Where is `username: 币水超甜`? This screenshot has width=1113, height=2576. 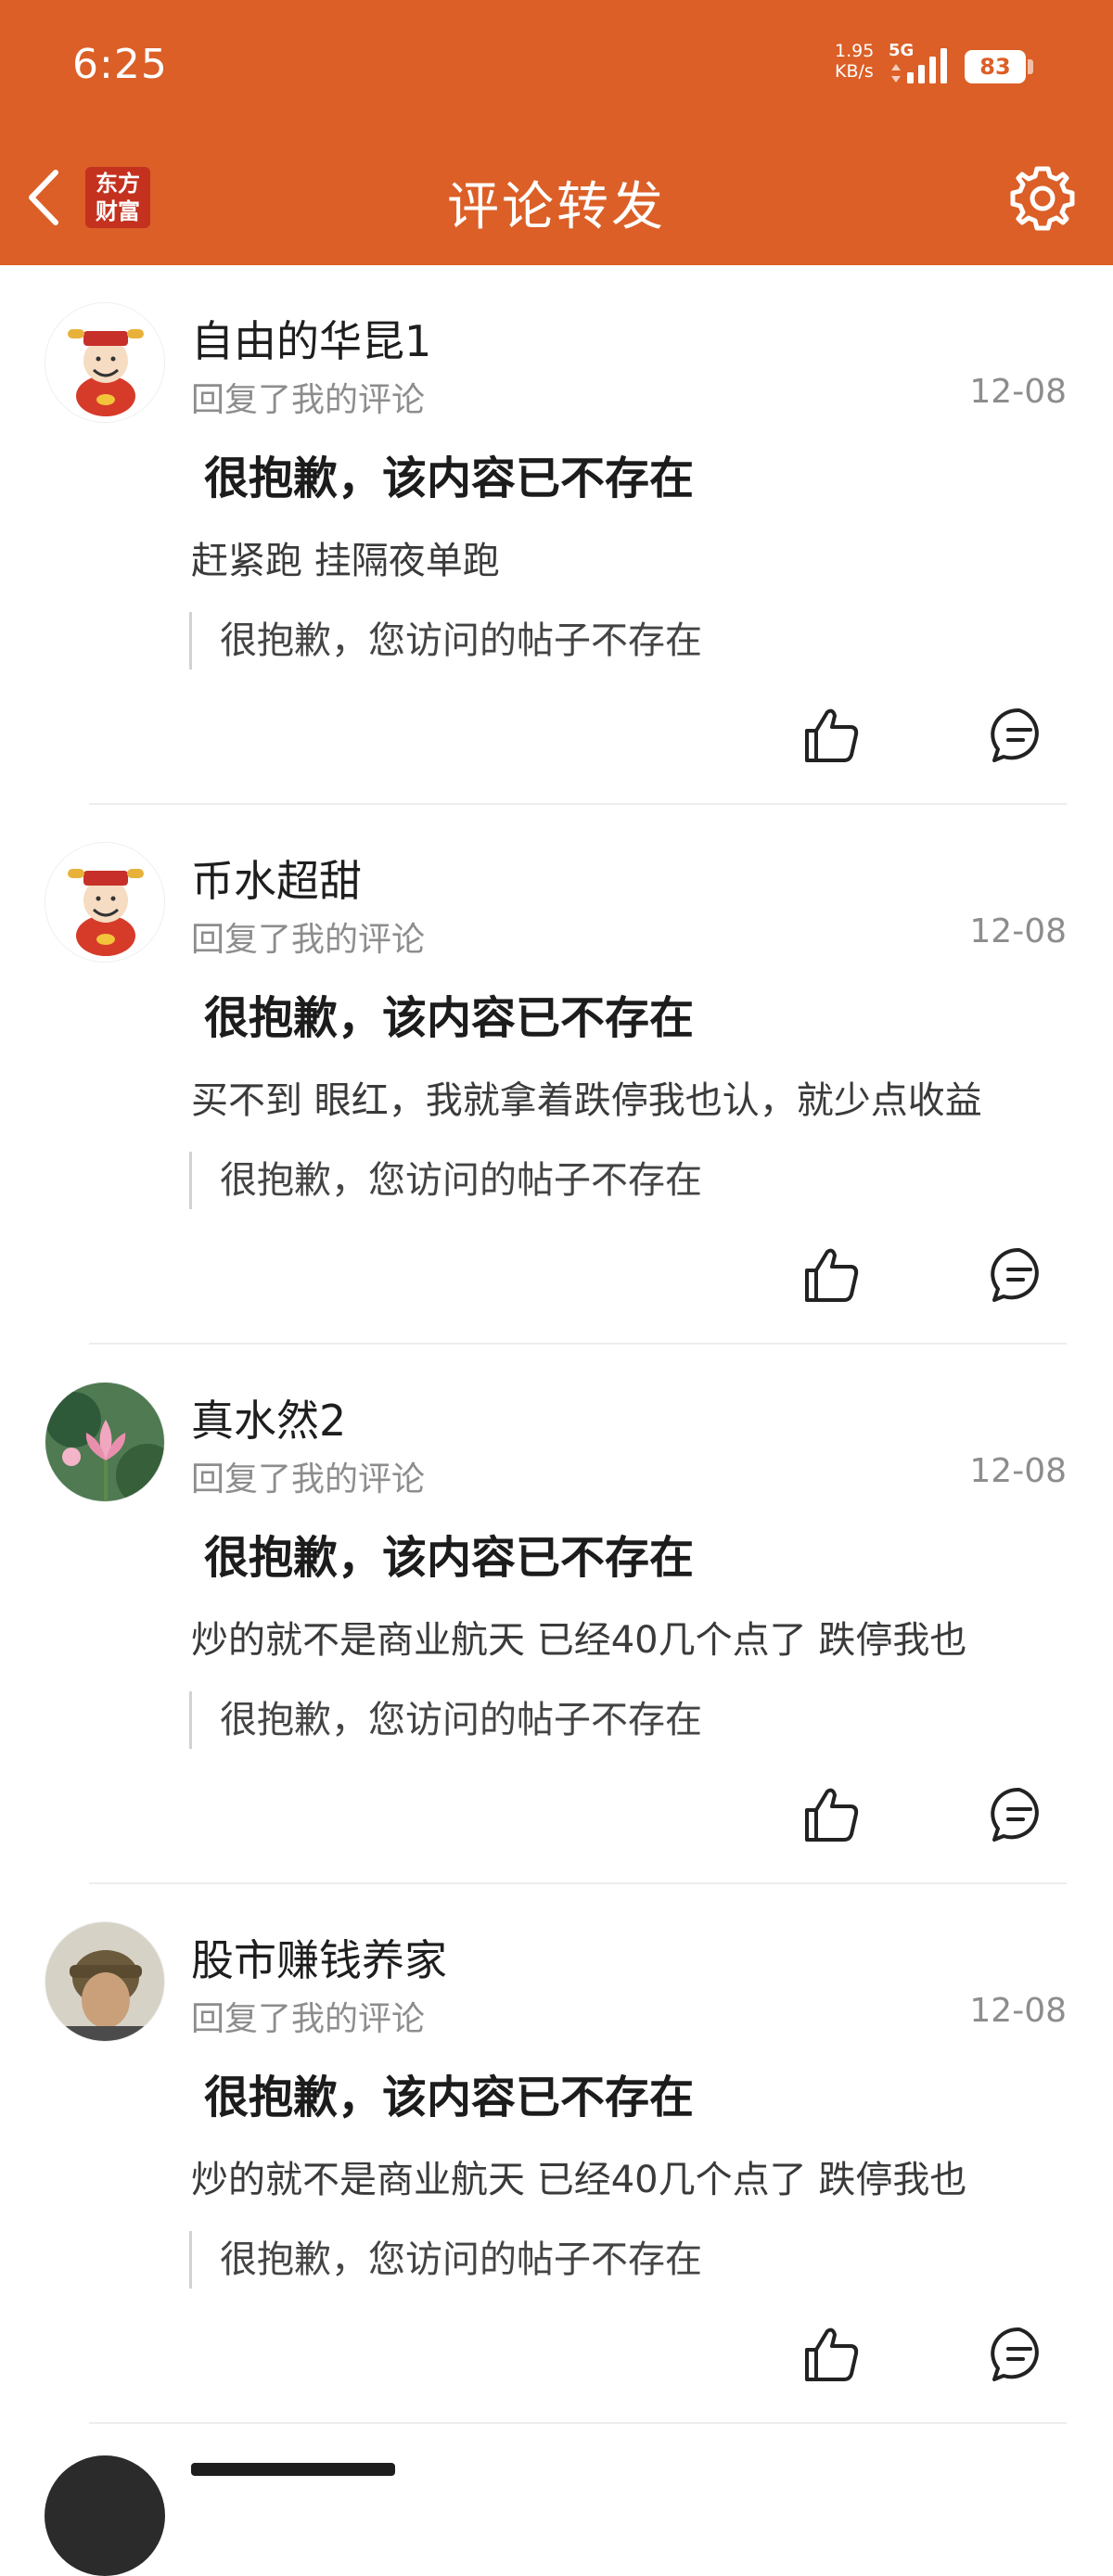
username: 币水超甜 is located at coordinates (276, 879).